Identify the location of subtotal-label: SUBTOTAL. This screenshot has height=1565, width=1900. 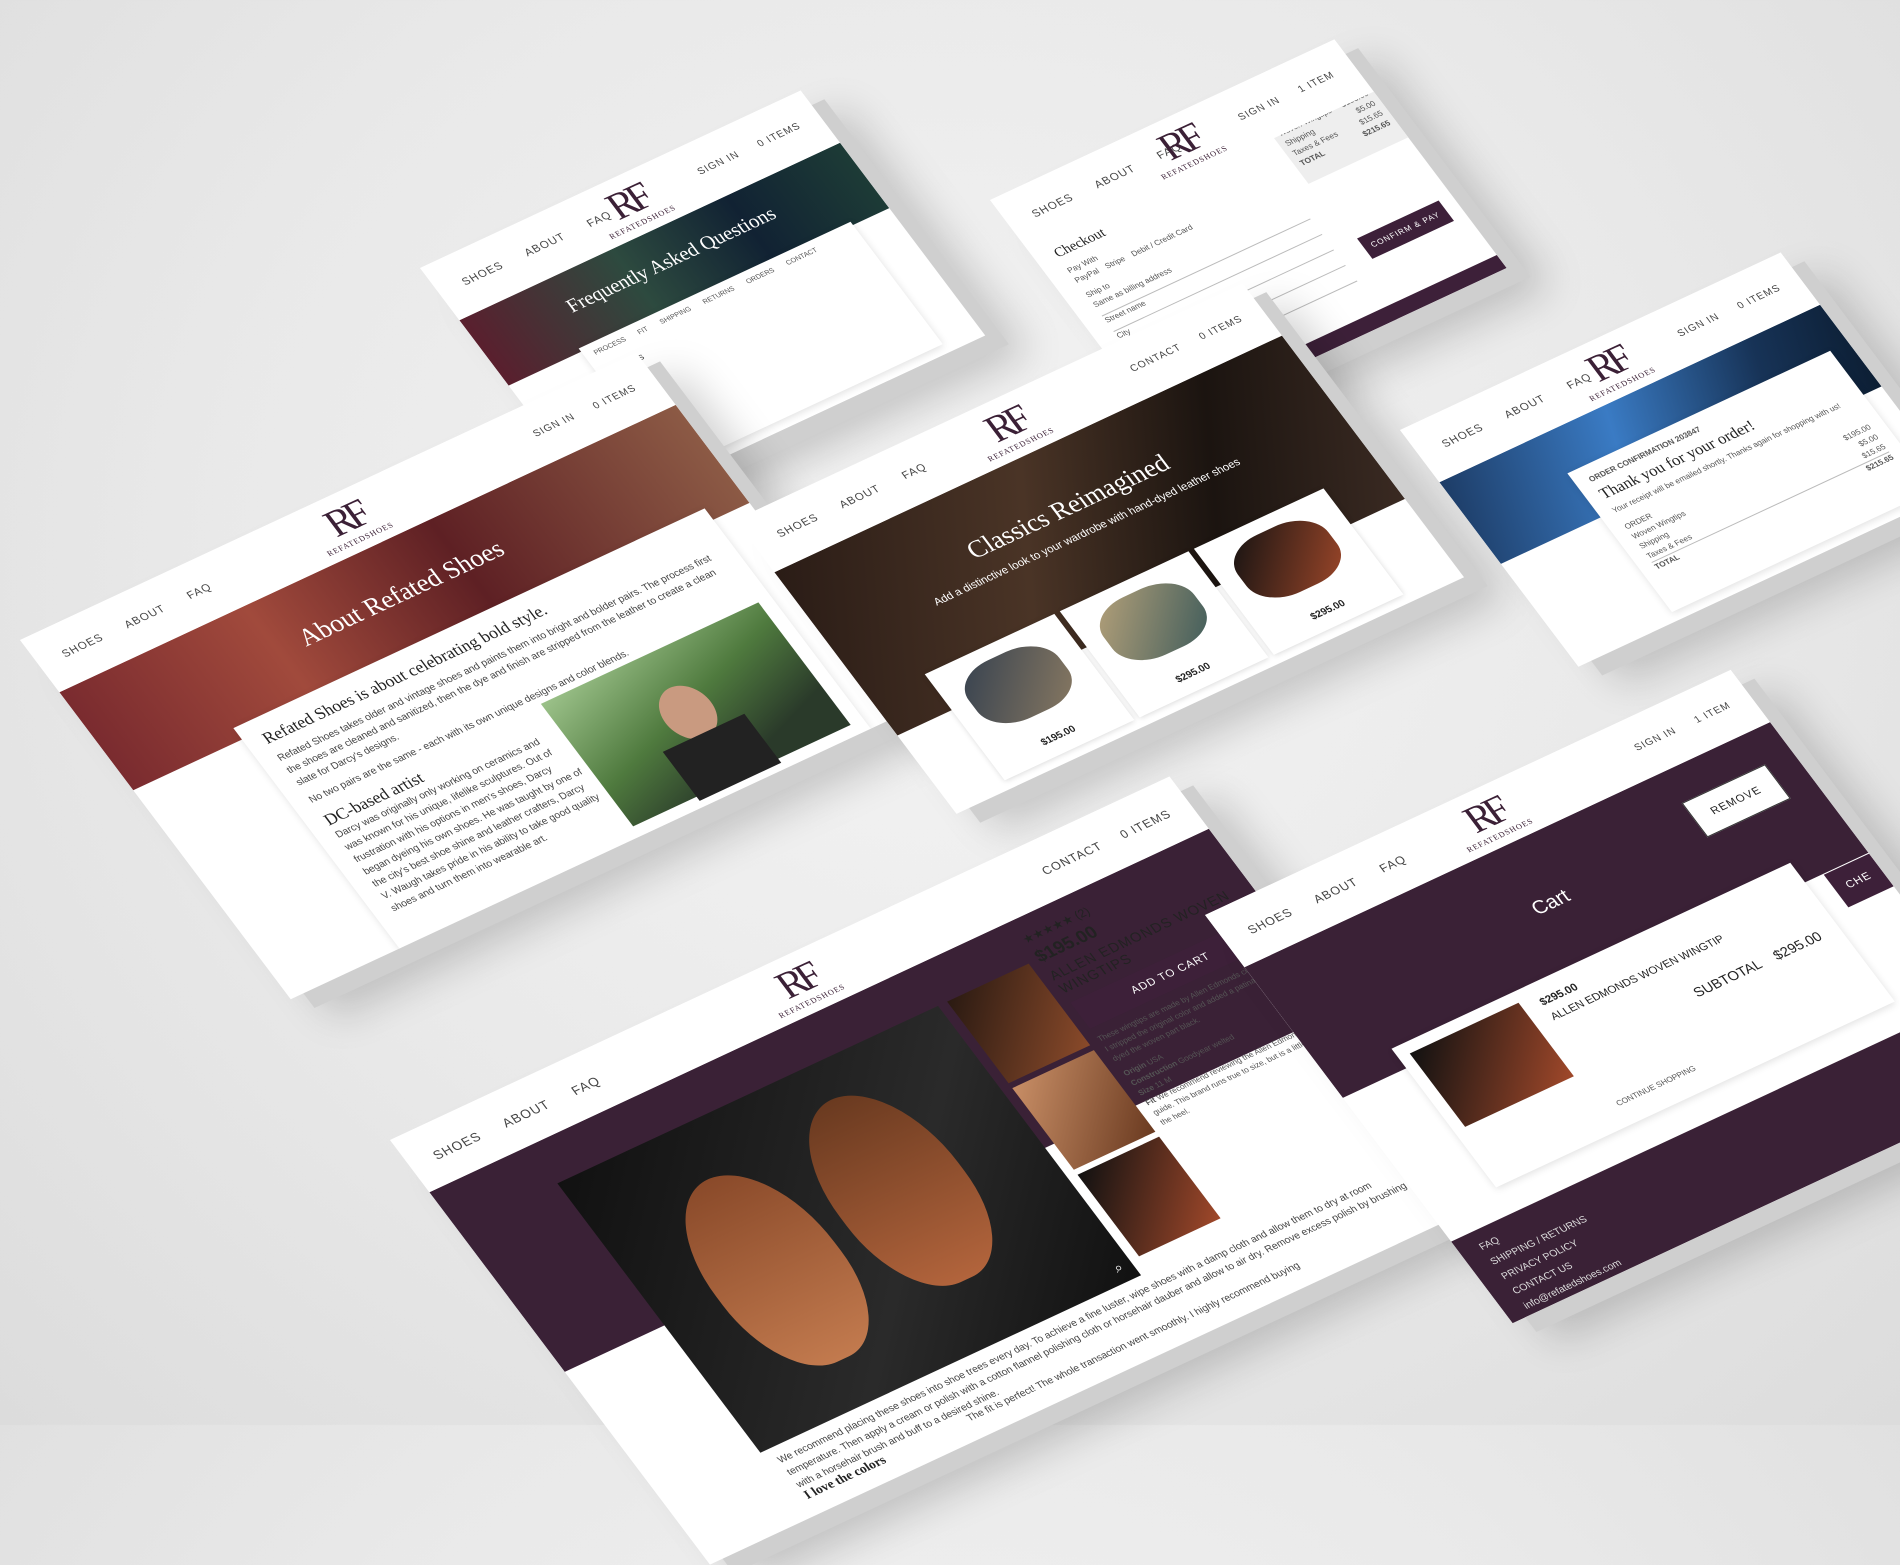
(1727, 978).